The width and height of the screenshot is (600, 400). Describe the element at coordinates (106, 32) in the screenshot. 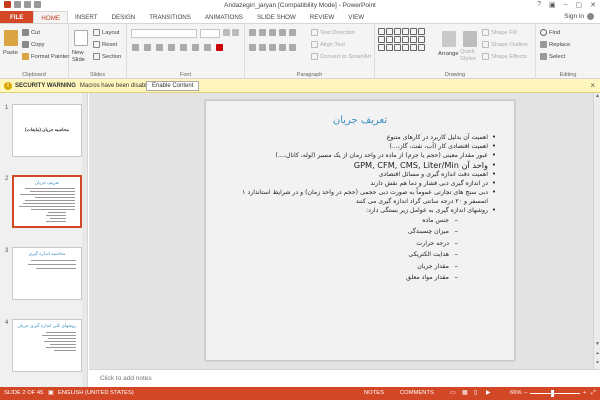

I see `layout-button: Layout` at that location.